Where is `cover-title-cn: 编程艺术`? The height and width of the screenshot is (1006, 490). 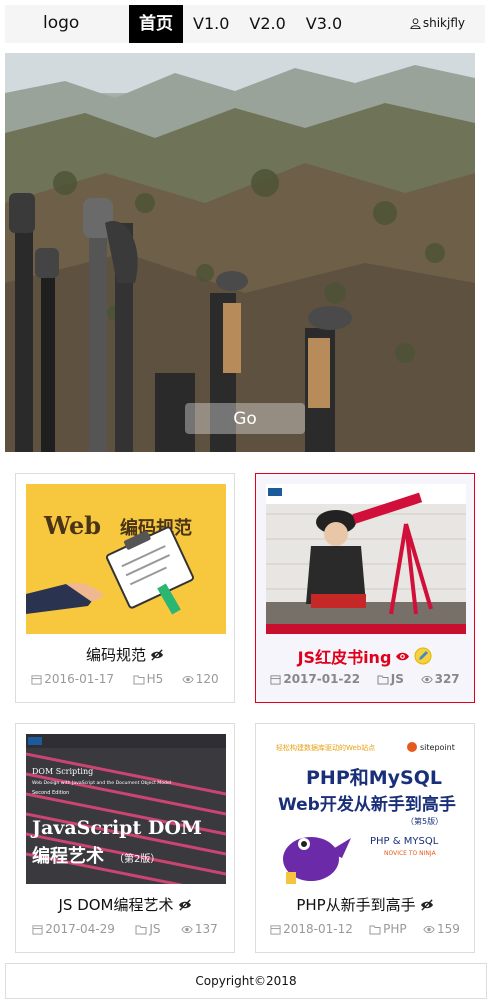 cover-title-cn: 编程艺术 is located at coordinates (68, 856).